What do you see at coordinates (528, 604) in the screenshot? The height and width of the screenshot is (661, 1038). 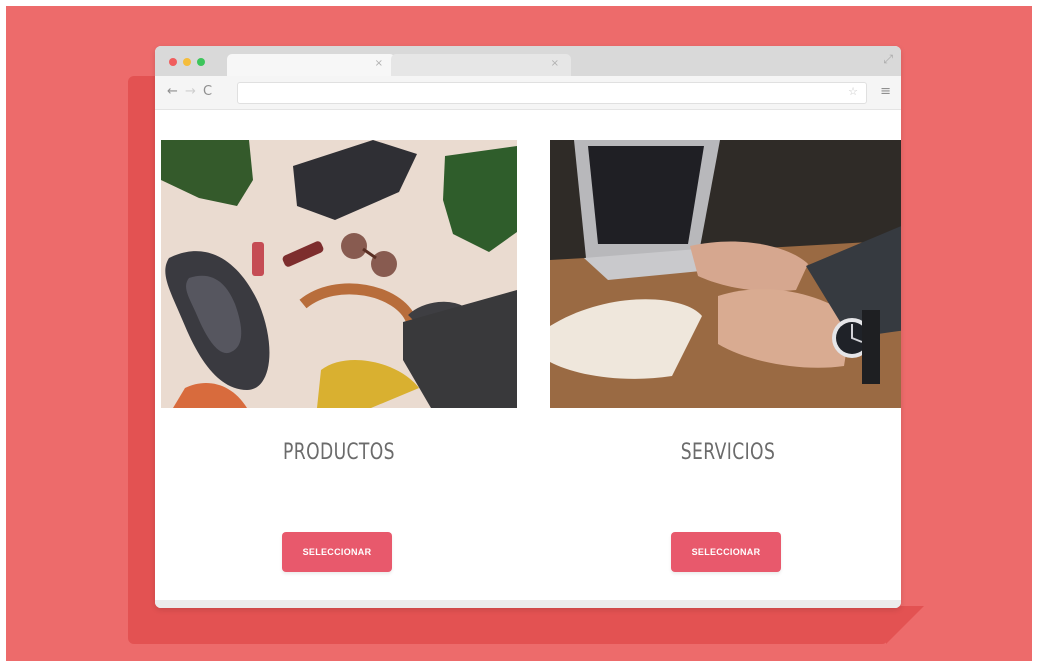 I see `browser-bottom-strip` at bounding box center [528, 604].